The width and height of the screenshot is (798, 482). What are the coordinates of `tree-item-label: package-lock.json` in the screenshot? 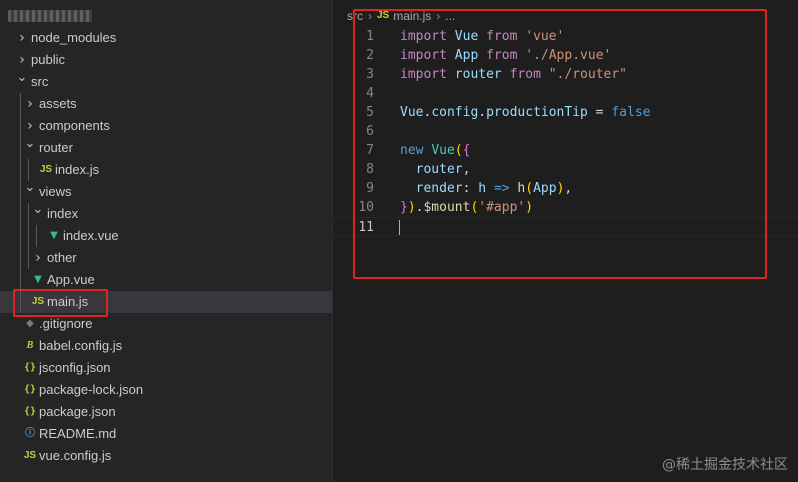 It's located at (91, 389).